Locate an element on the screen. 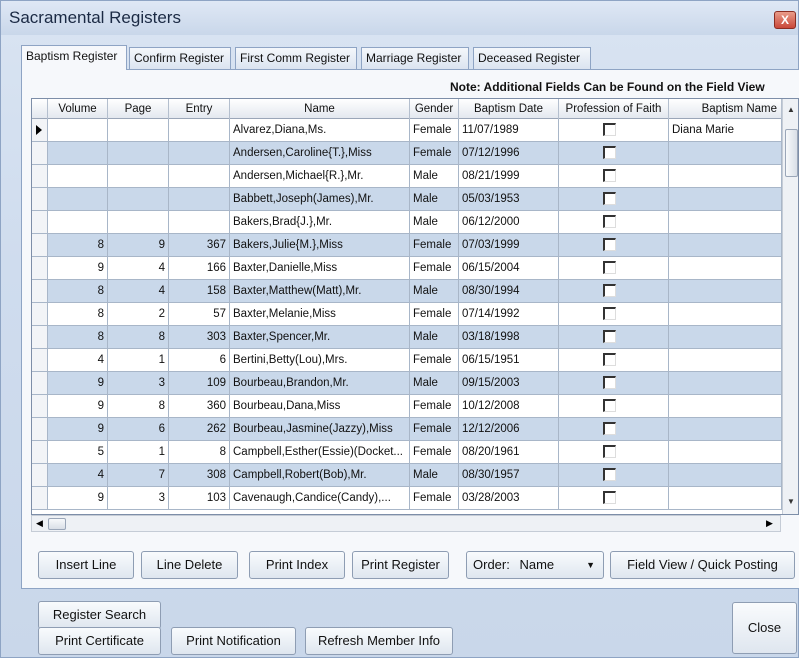  cell-entry: 360 is located at coordinates (199, 406).